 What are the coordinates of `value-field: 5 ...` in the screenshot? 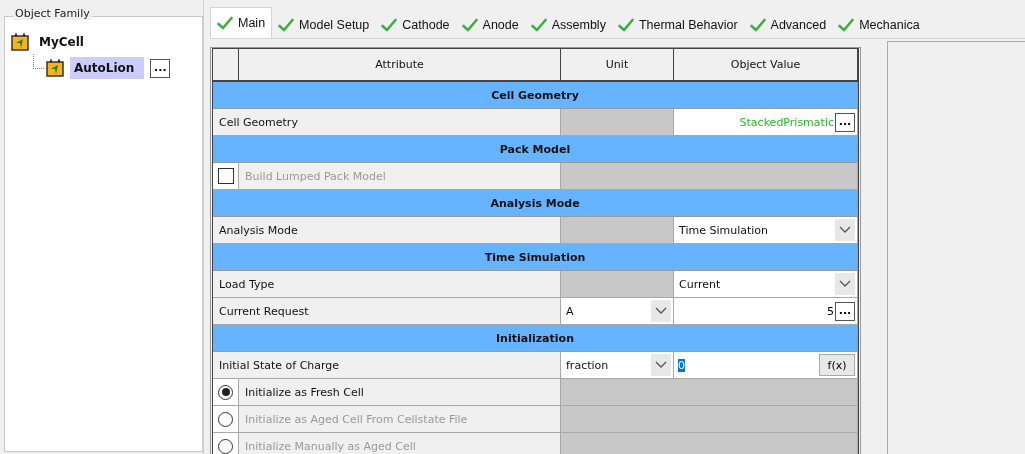 It's located at (766, 311).